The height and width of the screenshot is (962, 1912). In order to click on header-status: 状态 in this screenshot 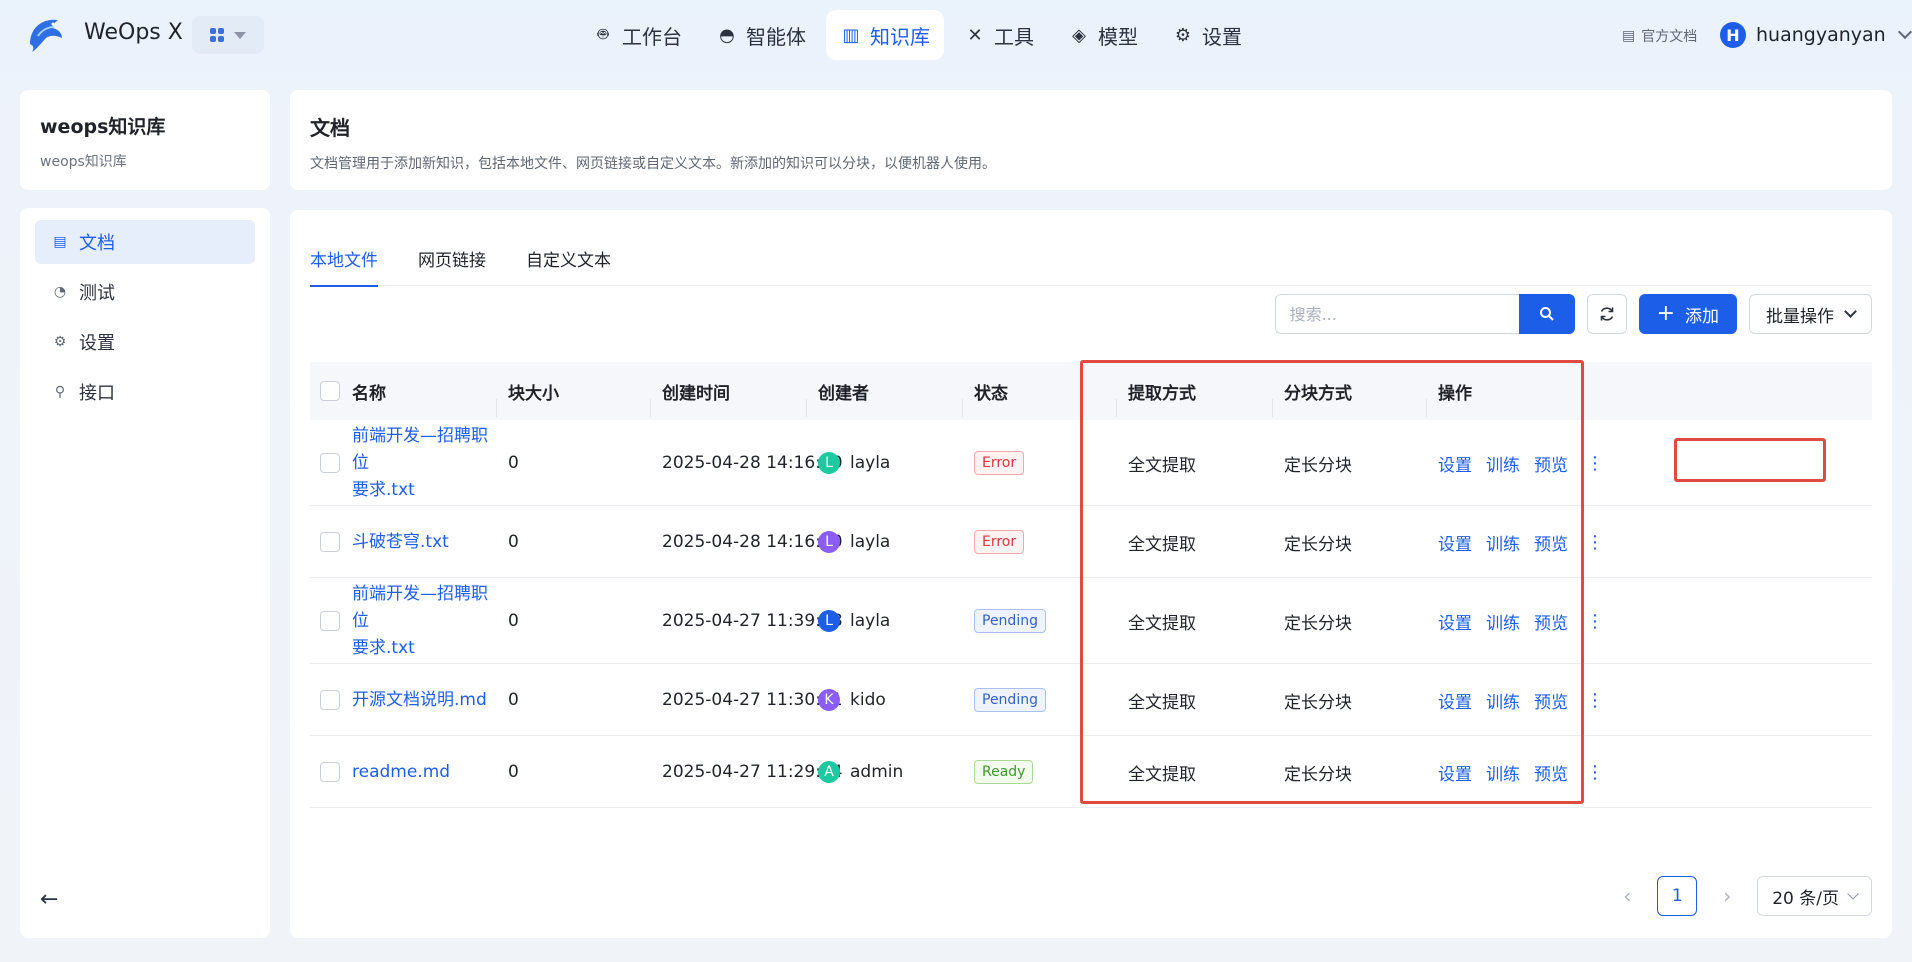, I will do `click(985, 398)`.